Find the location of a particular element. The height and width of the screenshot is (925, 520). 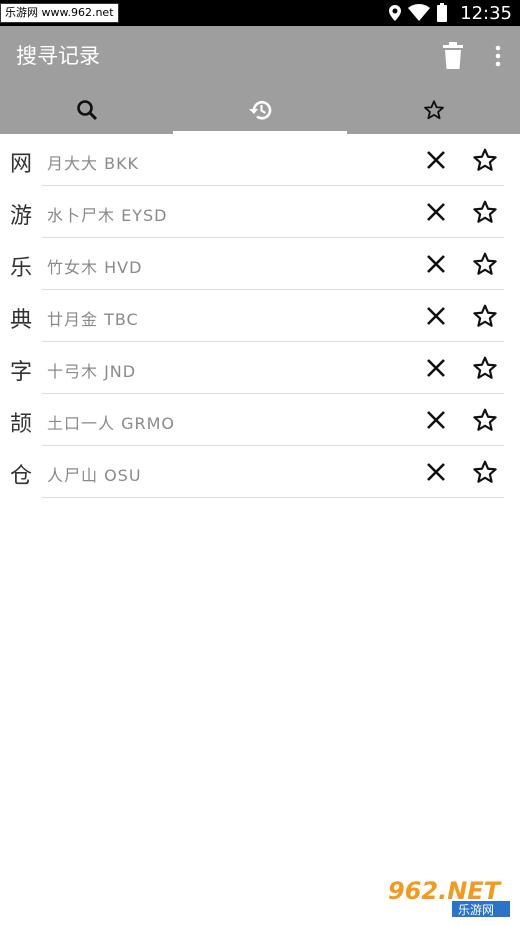

status-icons: 12:35 is located at coordinates (450, 13).